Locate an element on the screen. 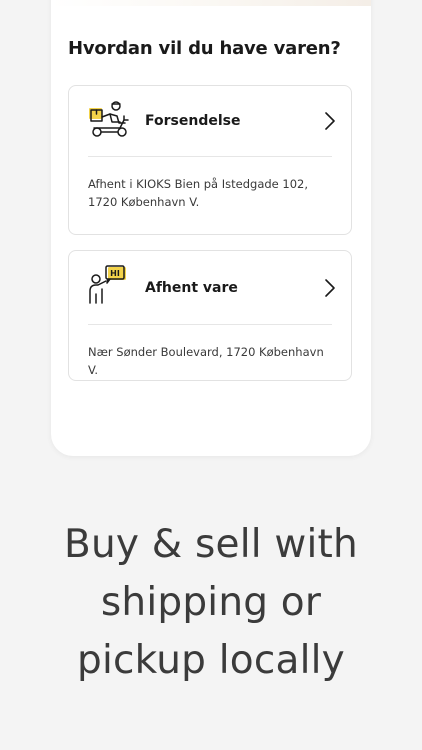 This screenshot has height=750, width=422. pickup-option-detail: Nær Sønder Boulevard, 1720 København V. is located at coordinates (206, 361).